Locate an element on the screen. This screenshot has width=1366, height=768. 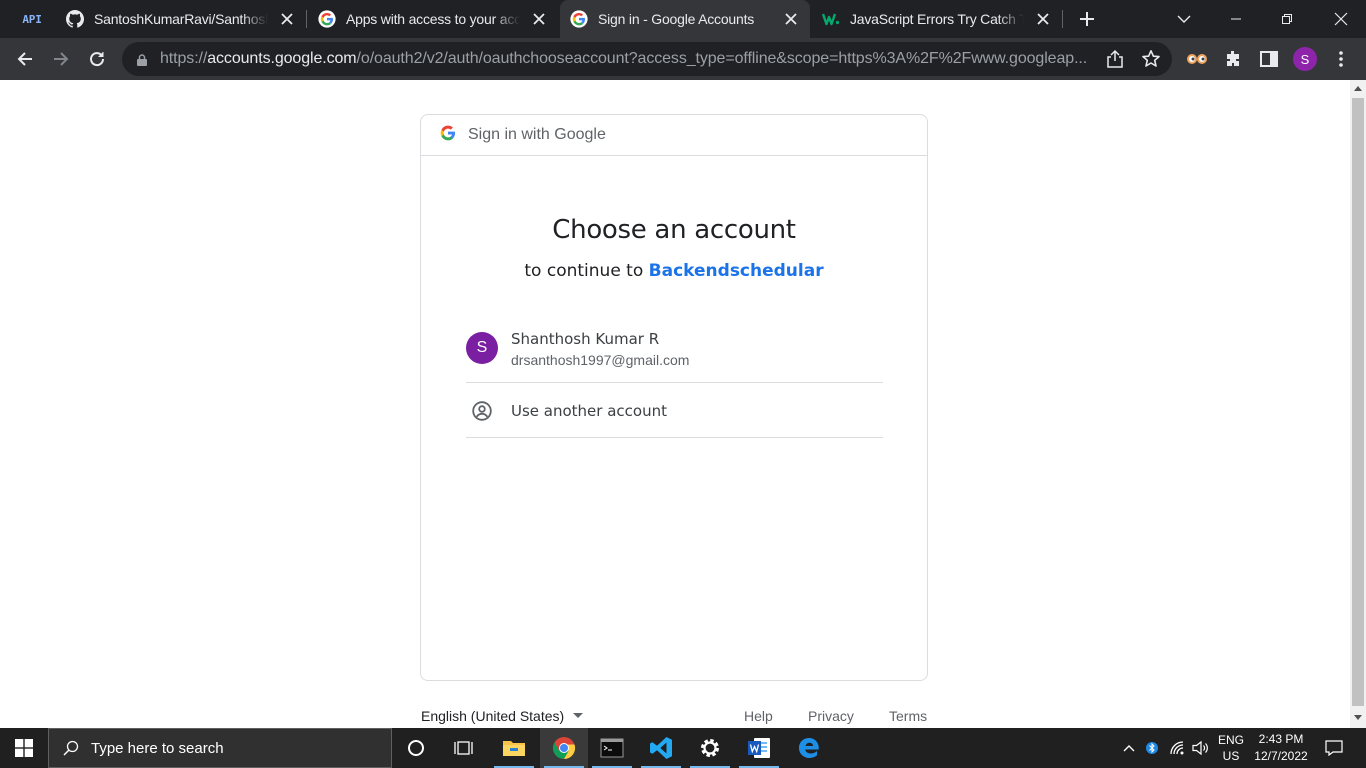
action-center-button is located at coordinates (1334, 748).